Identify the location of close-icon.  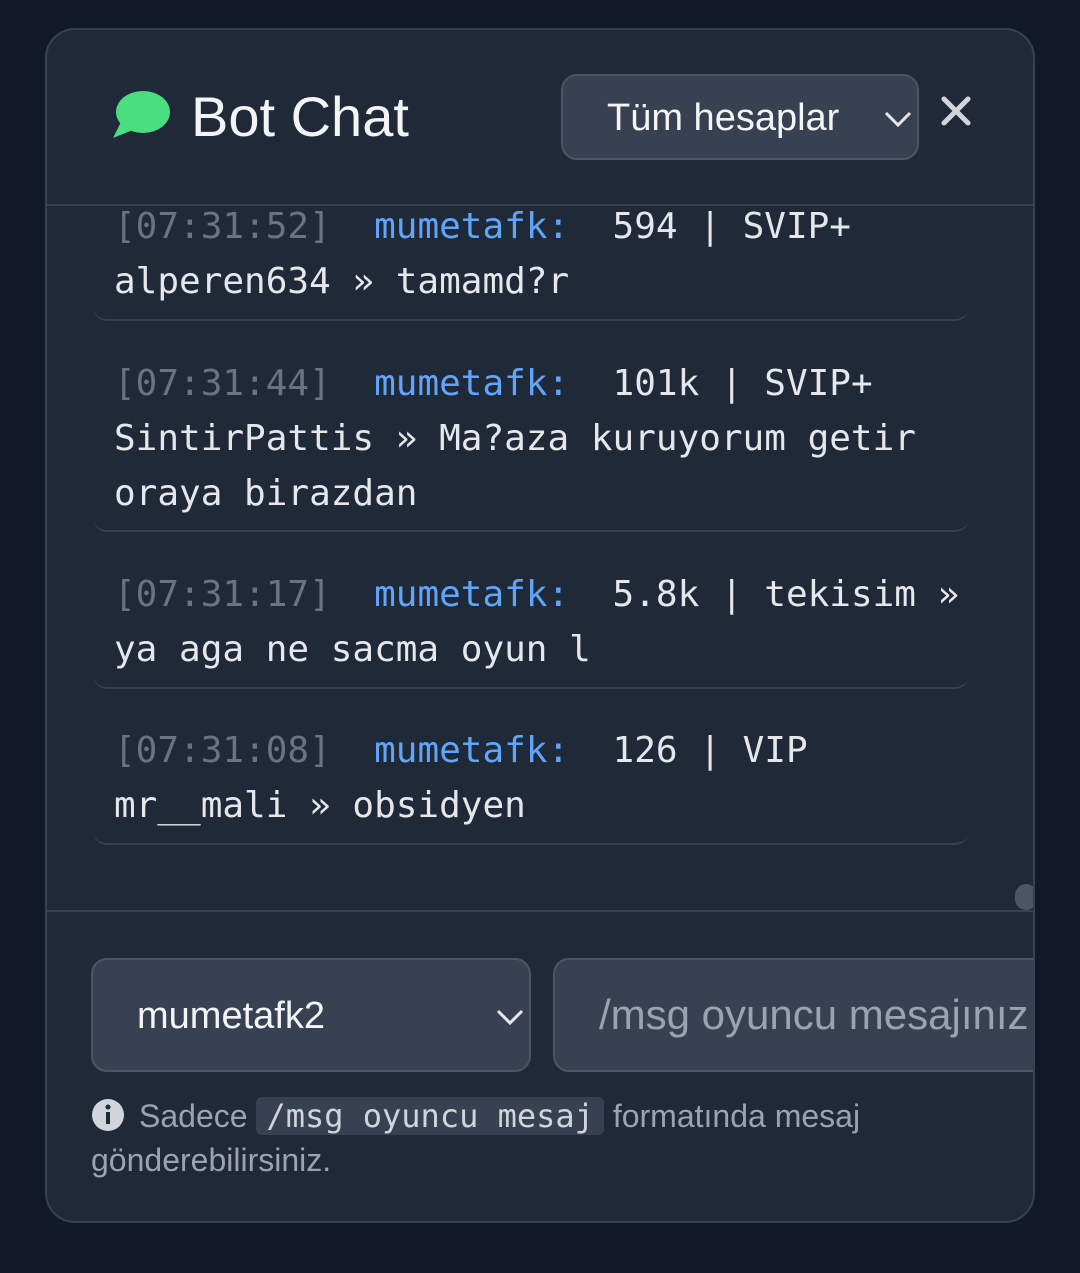
(956, 111).